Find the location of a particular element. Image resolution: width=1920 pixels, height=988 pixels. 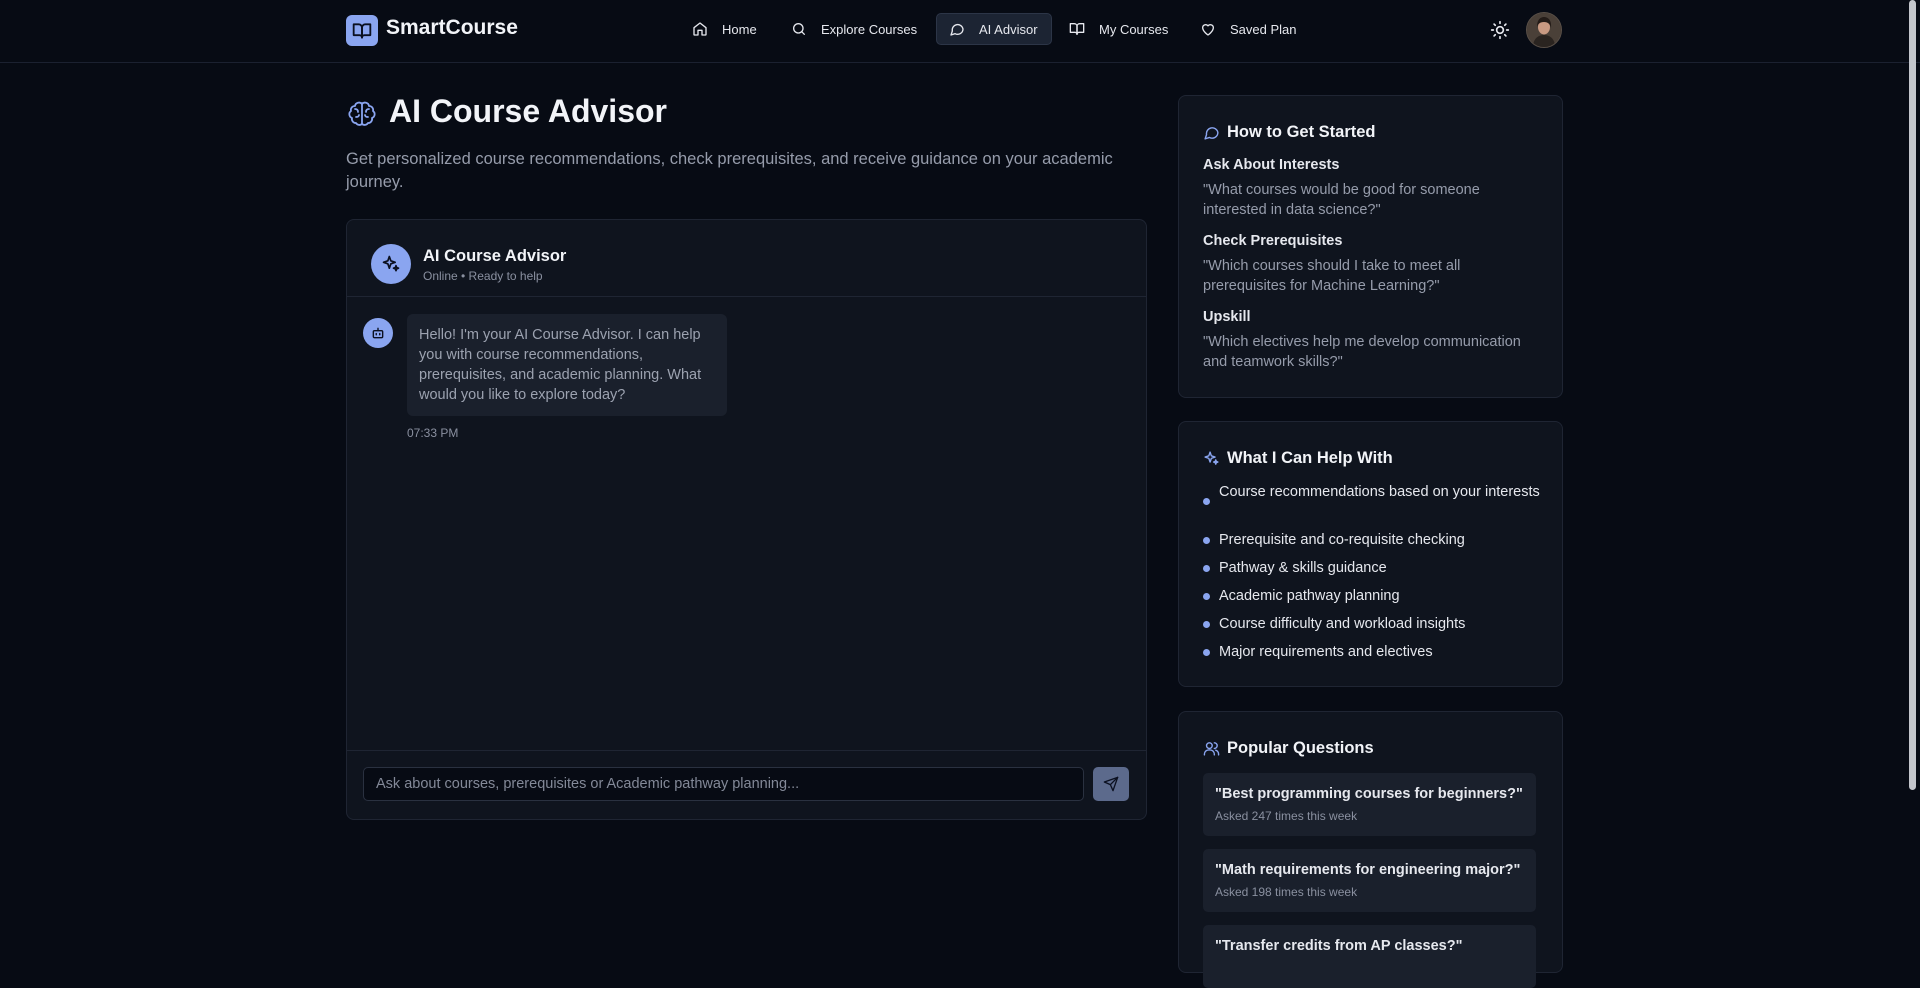

advisor-avatar is located at coordinates (391, 264).